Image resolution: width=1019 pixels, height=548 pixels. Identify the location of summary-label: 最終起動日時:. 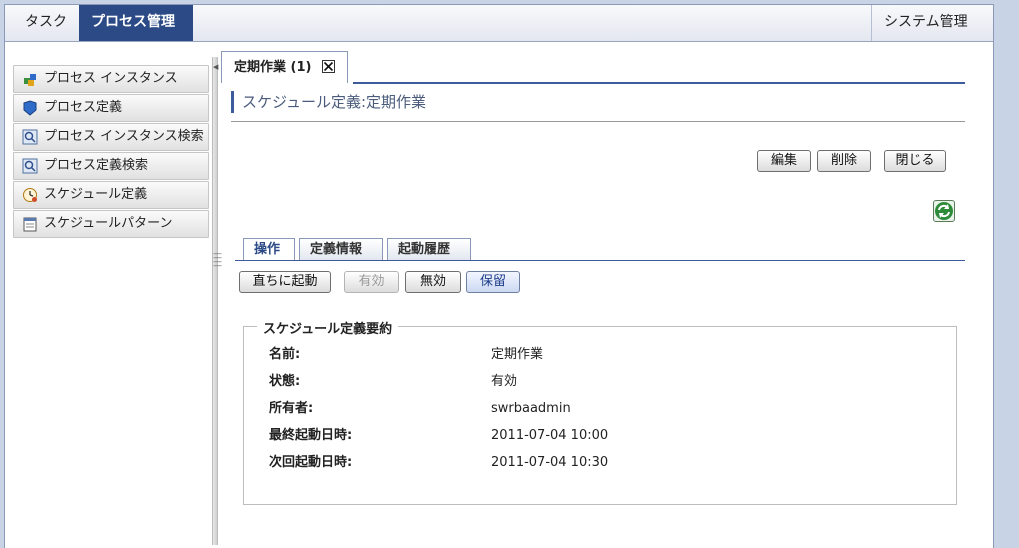
(311, 435).